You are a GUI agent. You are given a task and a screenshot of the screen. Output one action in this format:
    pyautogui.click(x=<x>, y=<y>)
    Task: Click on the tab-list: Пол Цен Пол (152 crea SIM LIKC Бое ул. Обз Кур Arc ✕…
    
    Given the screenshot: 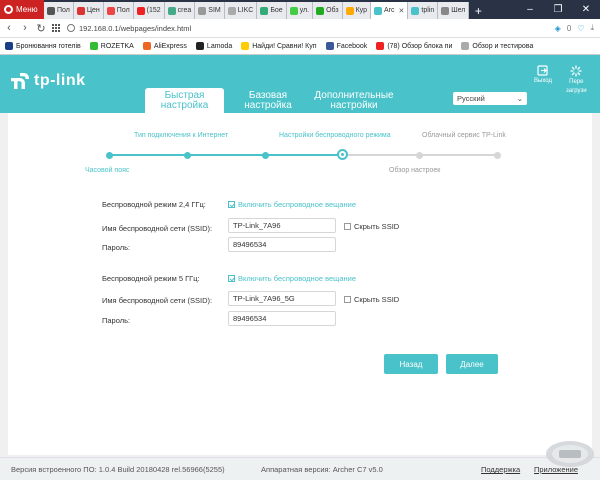 What is the action you would take?
    pyautogui.click(x=257, y=10)
    